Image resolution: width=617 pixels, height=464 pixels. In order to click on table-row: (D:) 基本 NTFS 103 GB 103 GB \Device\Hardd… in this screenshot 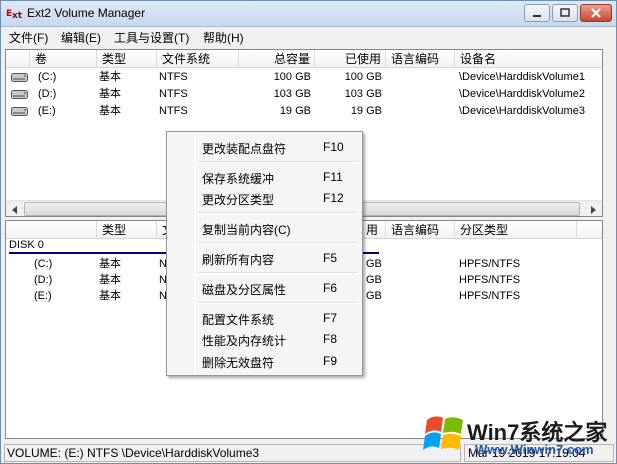, I will do `click(304, 94)`.